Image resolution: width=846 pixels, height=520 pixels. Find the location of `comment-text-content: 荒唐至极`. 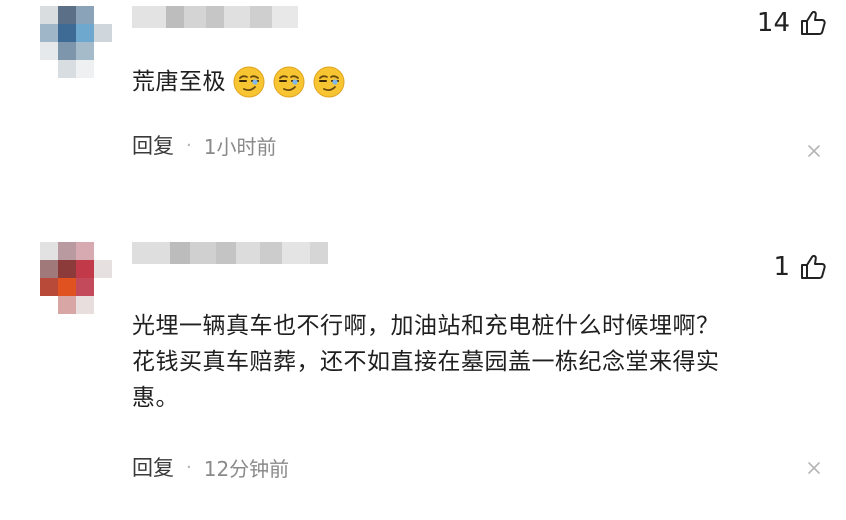

comment-text-content: 荒唐至极 is located at coordinates (179, 82).